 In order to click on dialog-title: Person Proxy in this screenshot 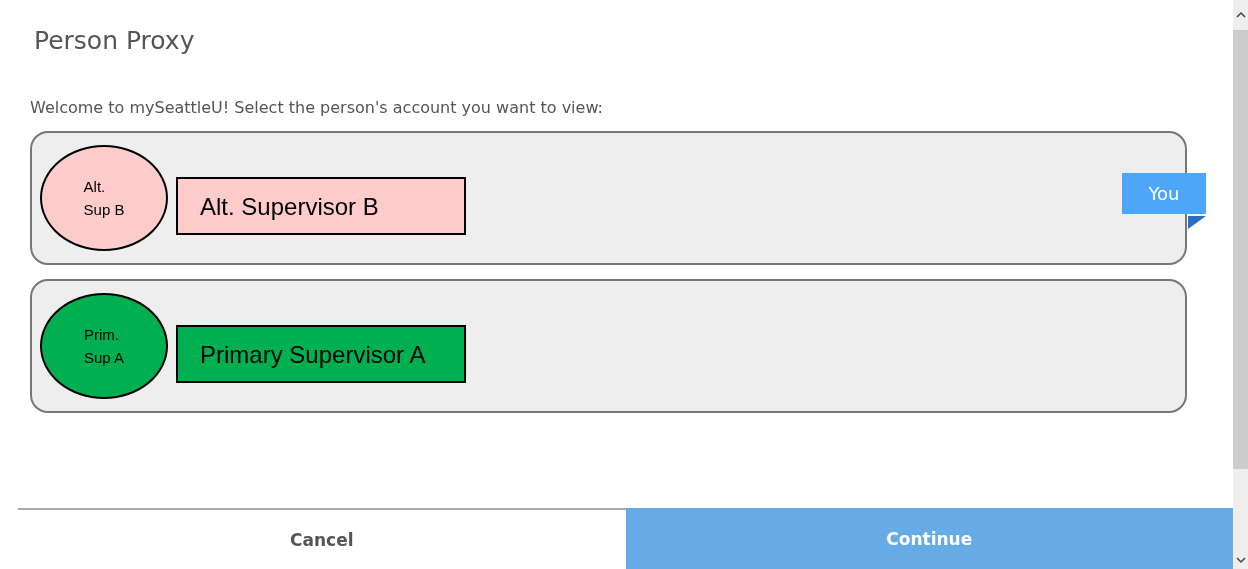, I will do `click(115, 41)`.